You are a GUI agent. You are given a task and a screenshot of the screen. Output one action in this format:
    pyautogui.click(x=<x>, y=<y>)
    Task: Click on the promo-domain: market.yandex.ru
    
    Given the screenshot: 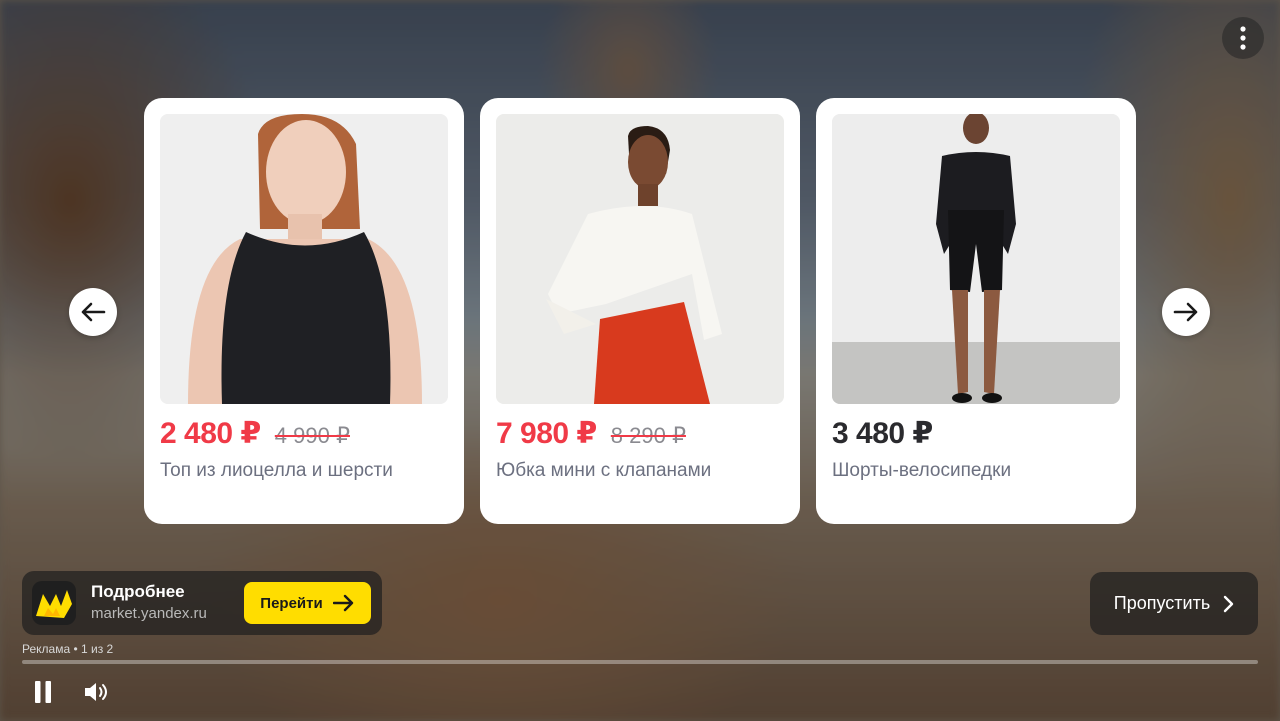 What is the action you would take?
    pyautogui.click(x=149, y=613)
    